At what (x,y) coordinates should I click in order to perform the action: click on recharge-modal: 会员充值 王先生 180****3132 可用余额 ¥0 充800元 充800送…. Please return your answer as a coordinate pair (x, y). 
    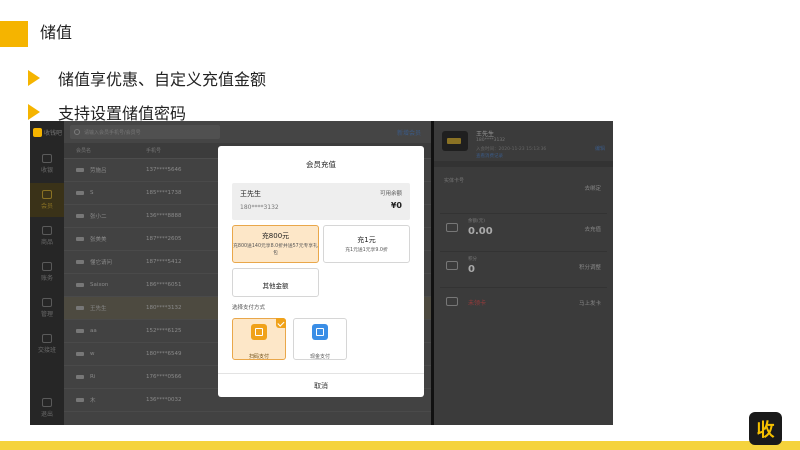
    Looking at the image, I should click on (321, 271).